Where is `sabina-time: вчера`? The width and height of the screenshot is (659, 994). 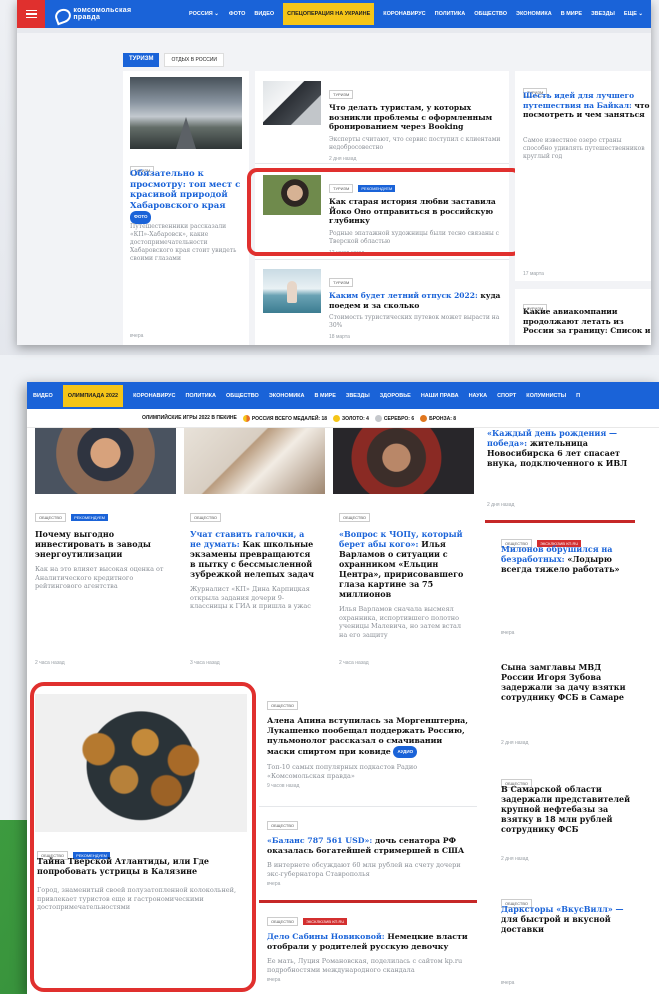 sabina-time: вчера is located at coordinates (274, 980).